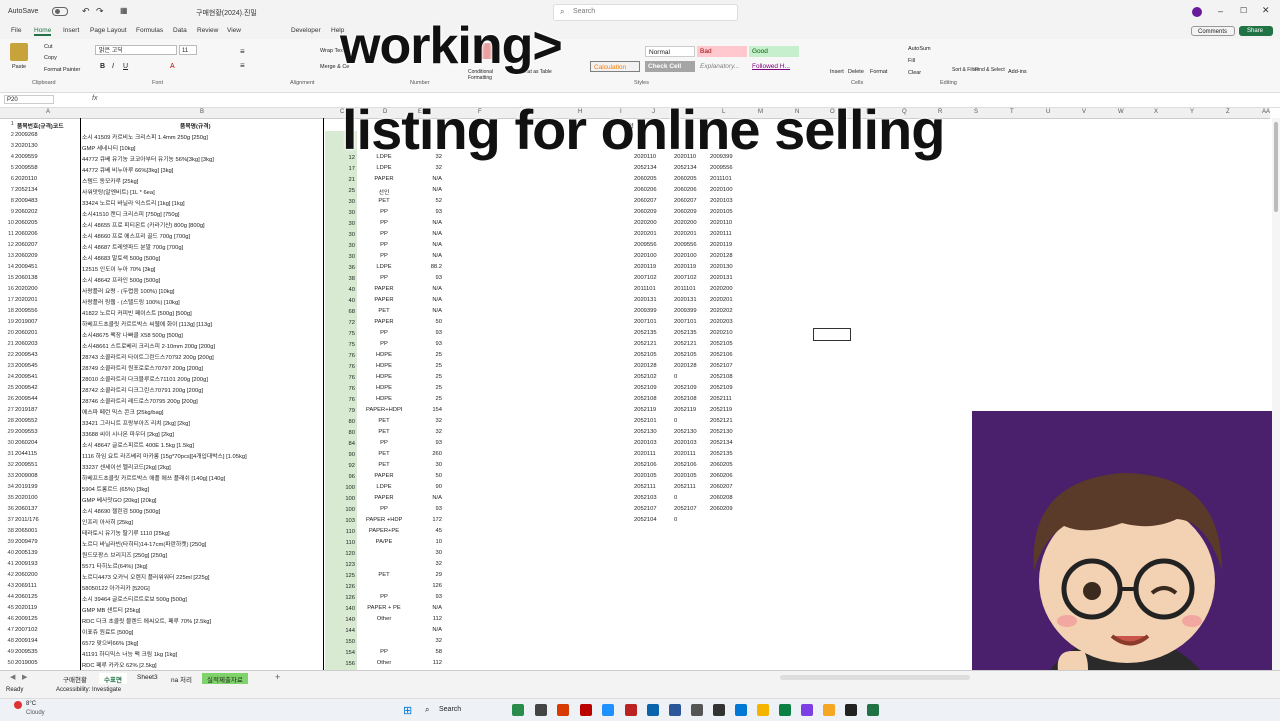 Image resolution: width=1280 pixels, height=722 pixels. Describe the element at coordinates (1243, 10) in the screenshot. I see `maximize-icon: ☐` at that location.